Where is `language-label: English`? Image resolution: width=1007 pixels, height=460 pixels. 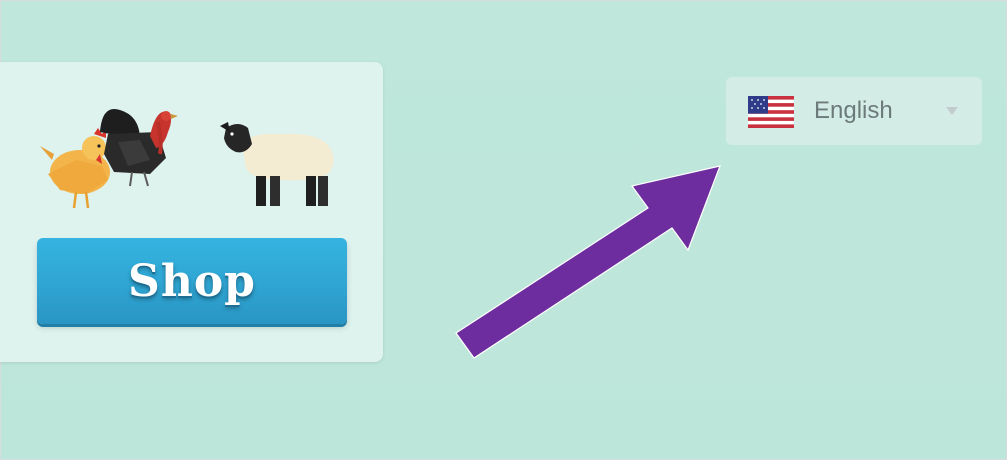 language-label: English is located at coordinates (853, 110).